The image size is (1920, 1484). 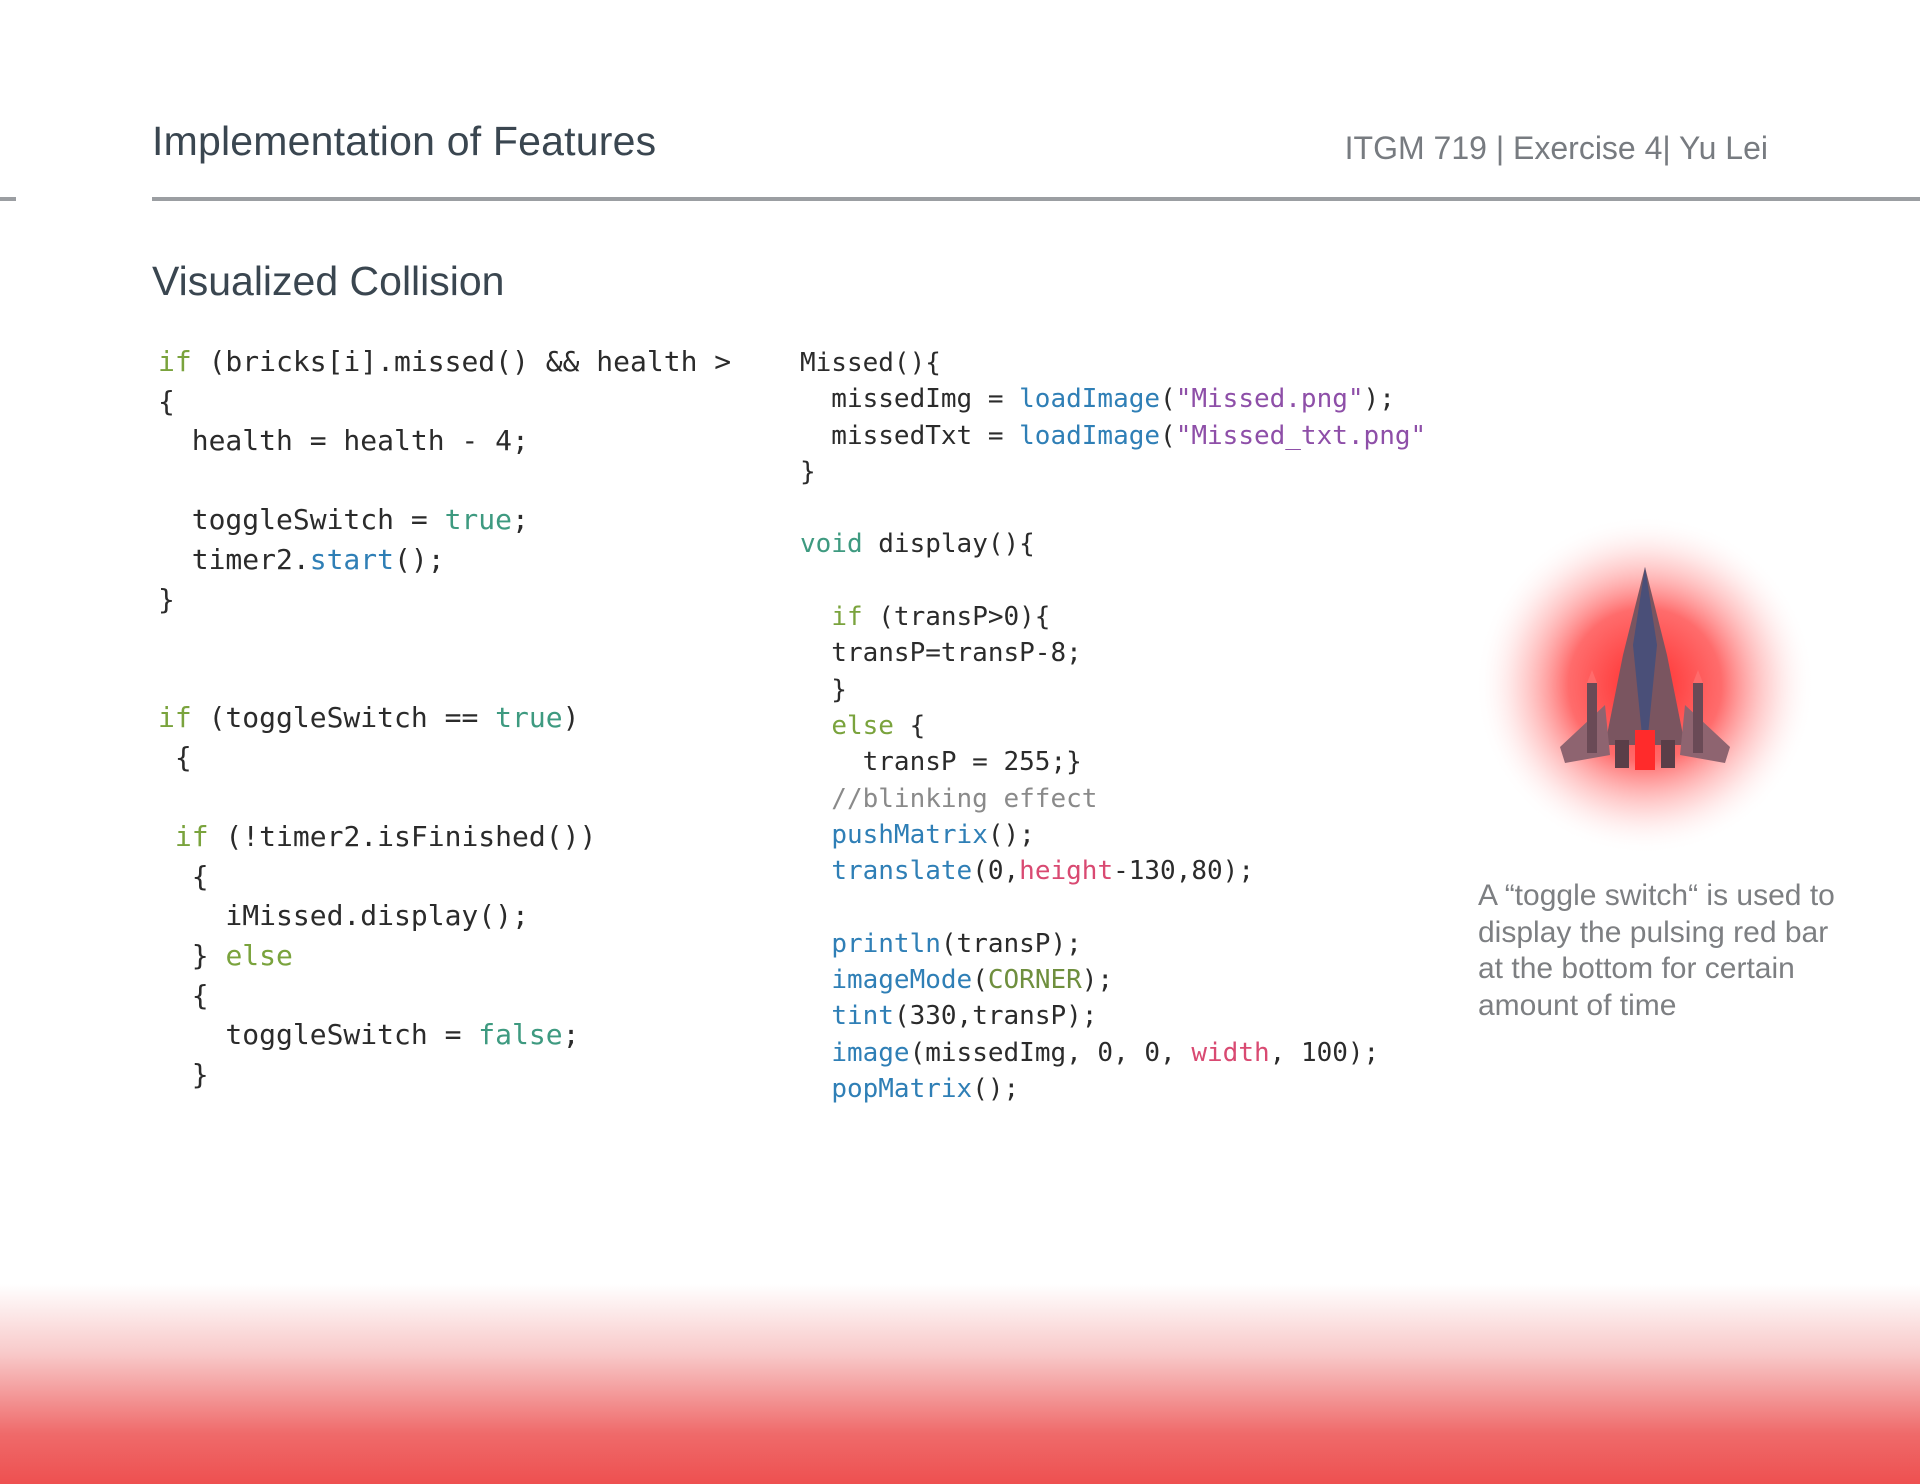 What do you see at coordinates (996, 871) in the screenshot?
I see `code-token: (0,` at bounding box center [996, 871].